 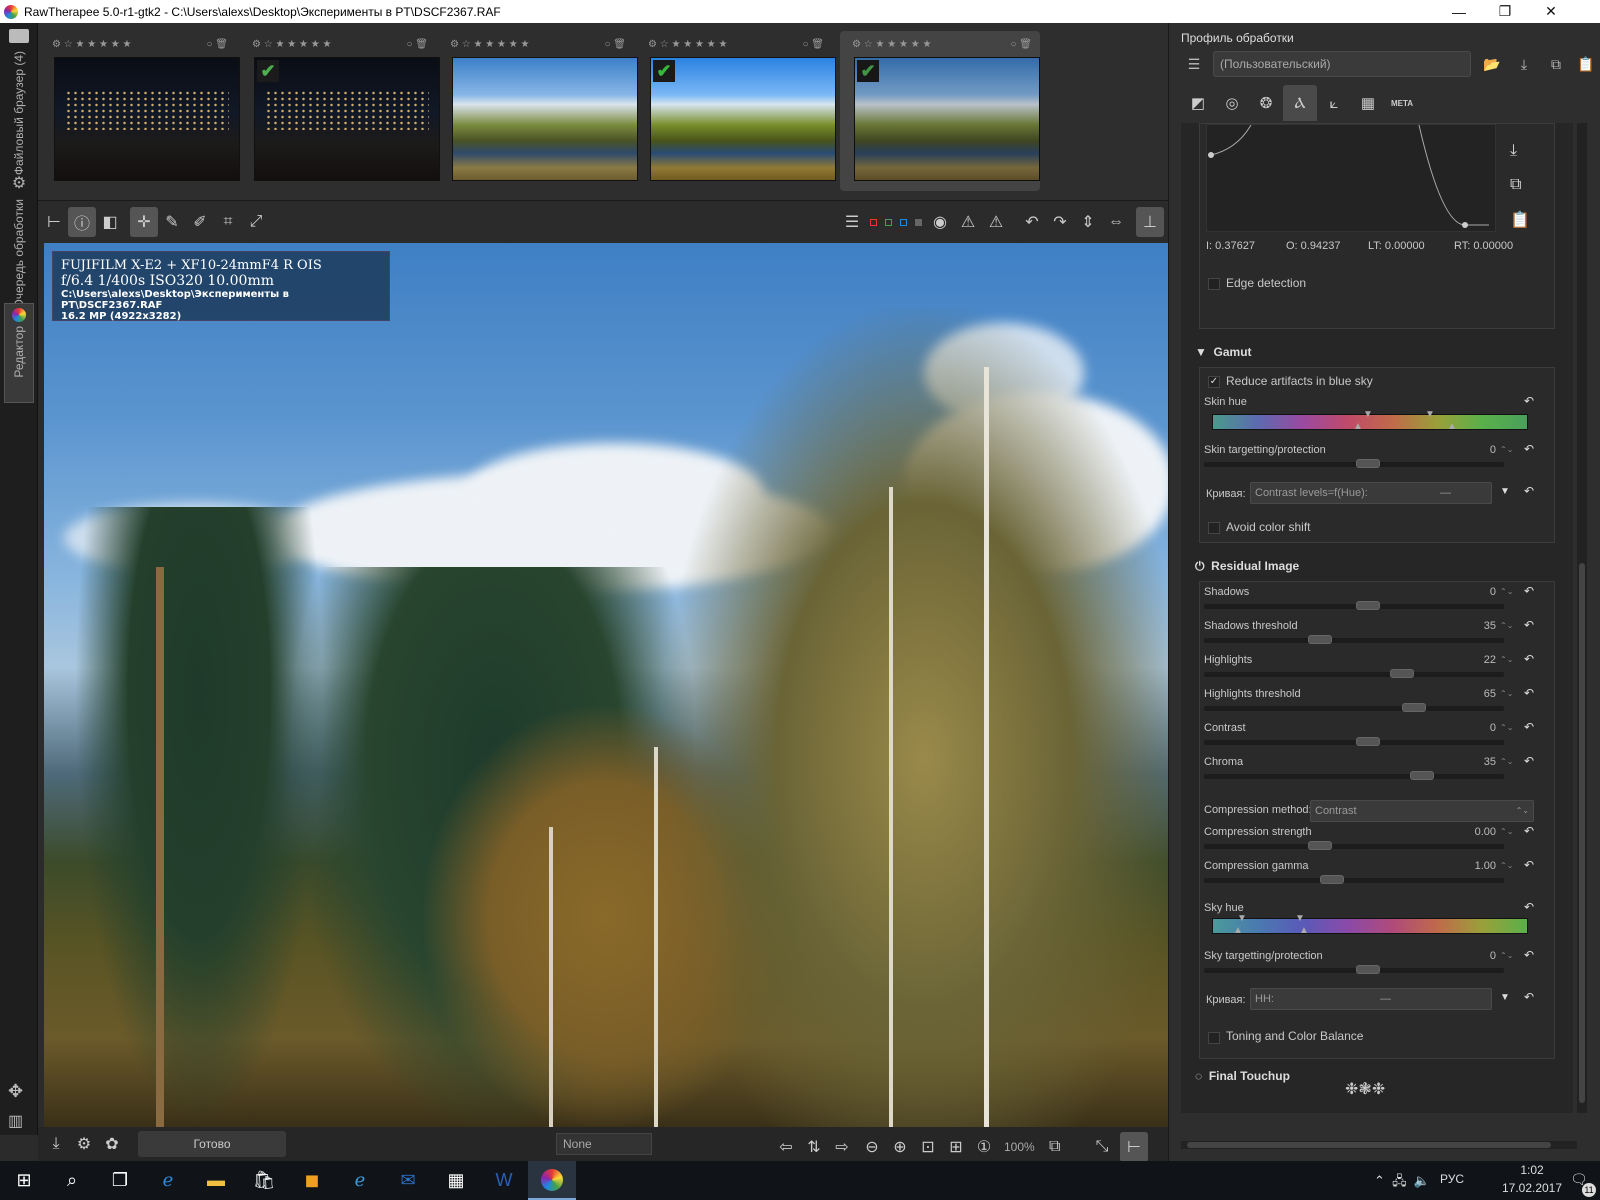 I want to click on tab-exposure-icon: ◩, so click(x=1198, y=103).